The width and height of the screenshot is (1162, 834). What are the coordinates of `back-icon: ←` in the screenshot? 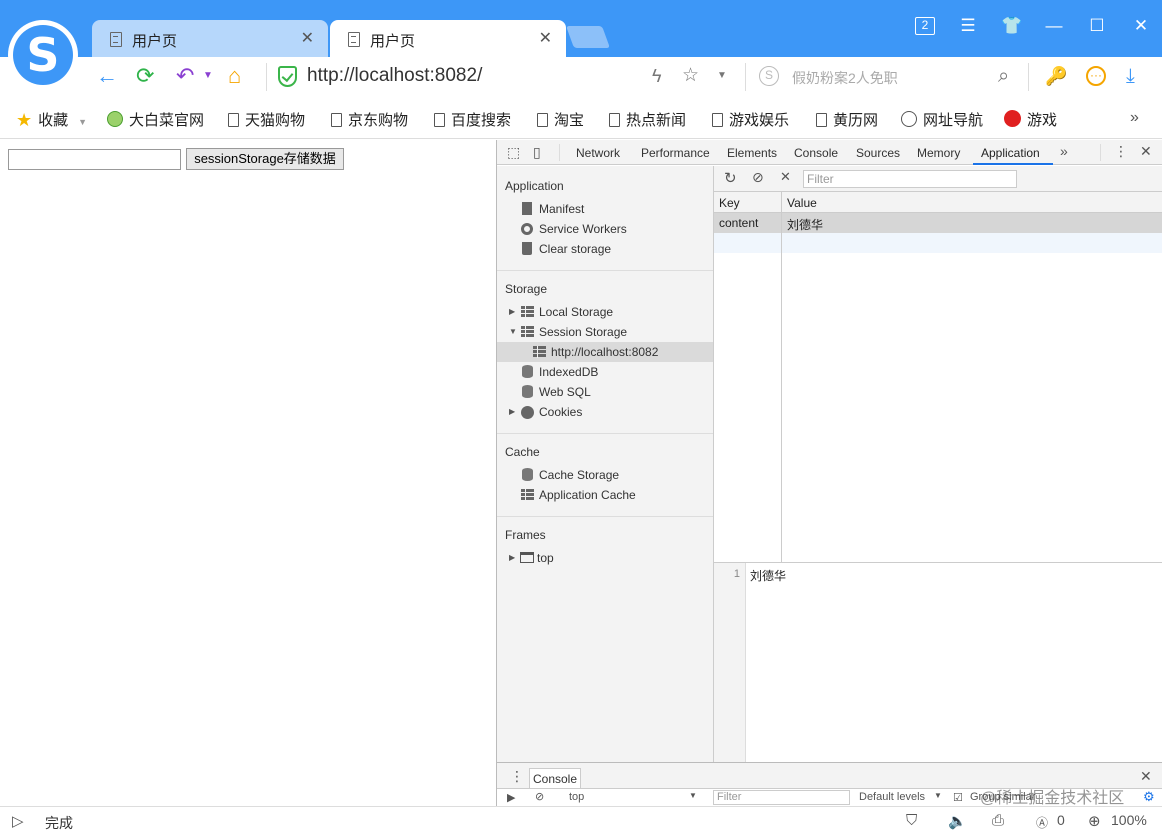 It's located at (107, 76).